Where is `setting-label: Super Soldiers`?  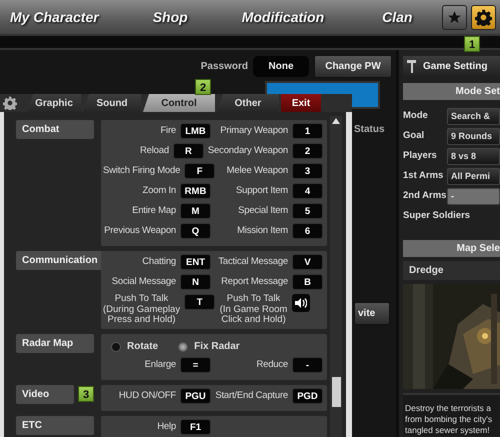 setting-label: Super Soldiers is located at coordinates (436, 215).